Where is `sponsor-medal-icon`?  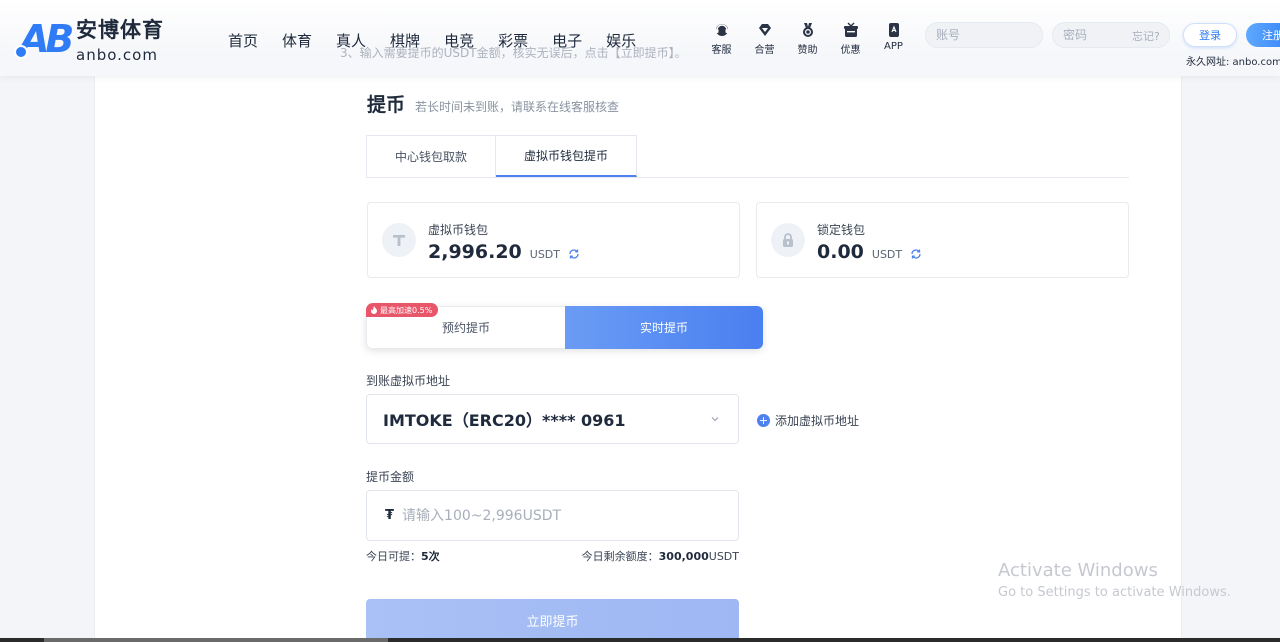 sponsor-medal-icon is located at coordinates (807, 30).